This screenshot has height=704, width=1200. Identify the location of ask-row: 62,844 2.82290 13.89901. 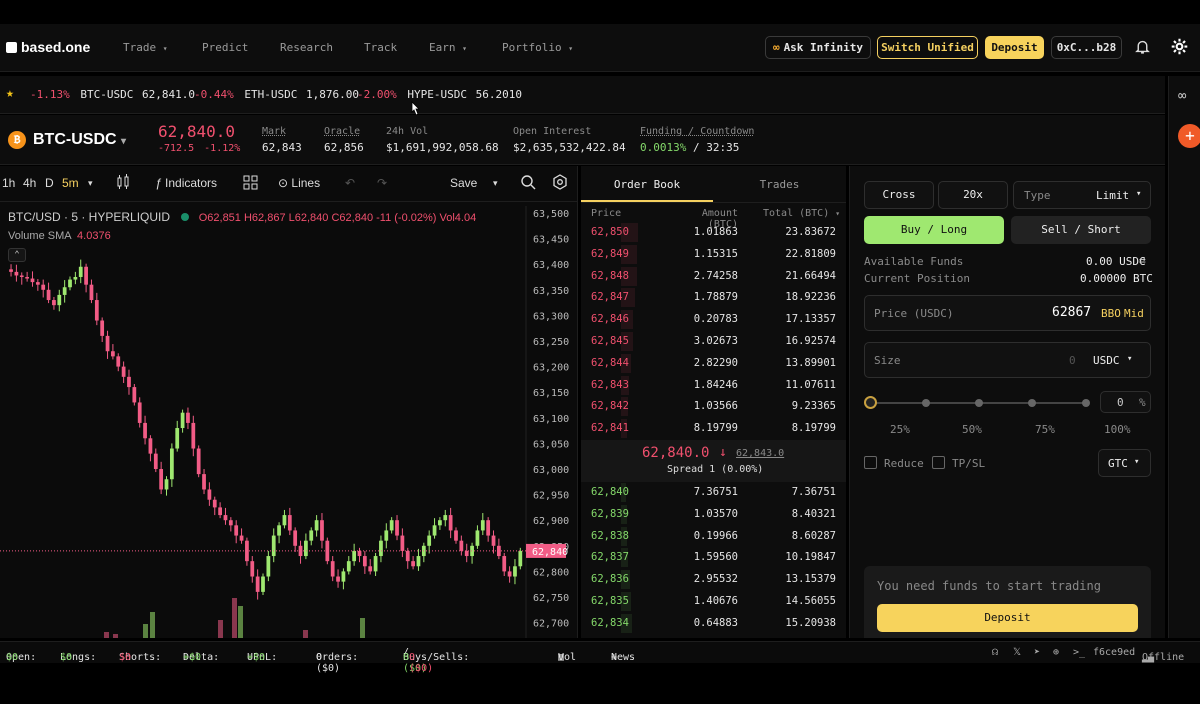
(713, 363).